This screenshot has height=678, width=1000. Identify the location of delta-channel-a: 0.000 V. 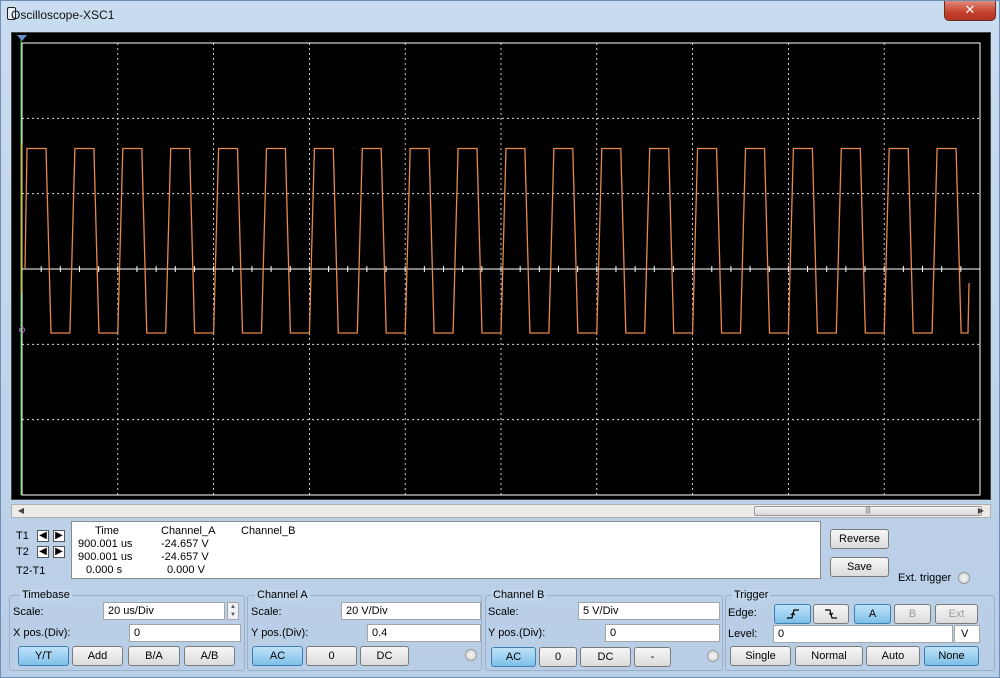
(186, 570).